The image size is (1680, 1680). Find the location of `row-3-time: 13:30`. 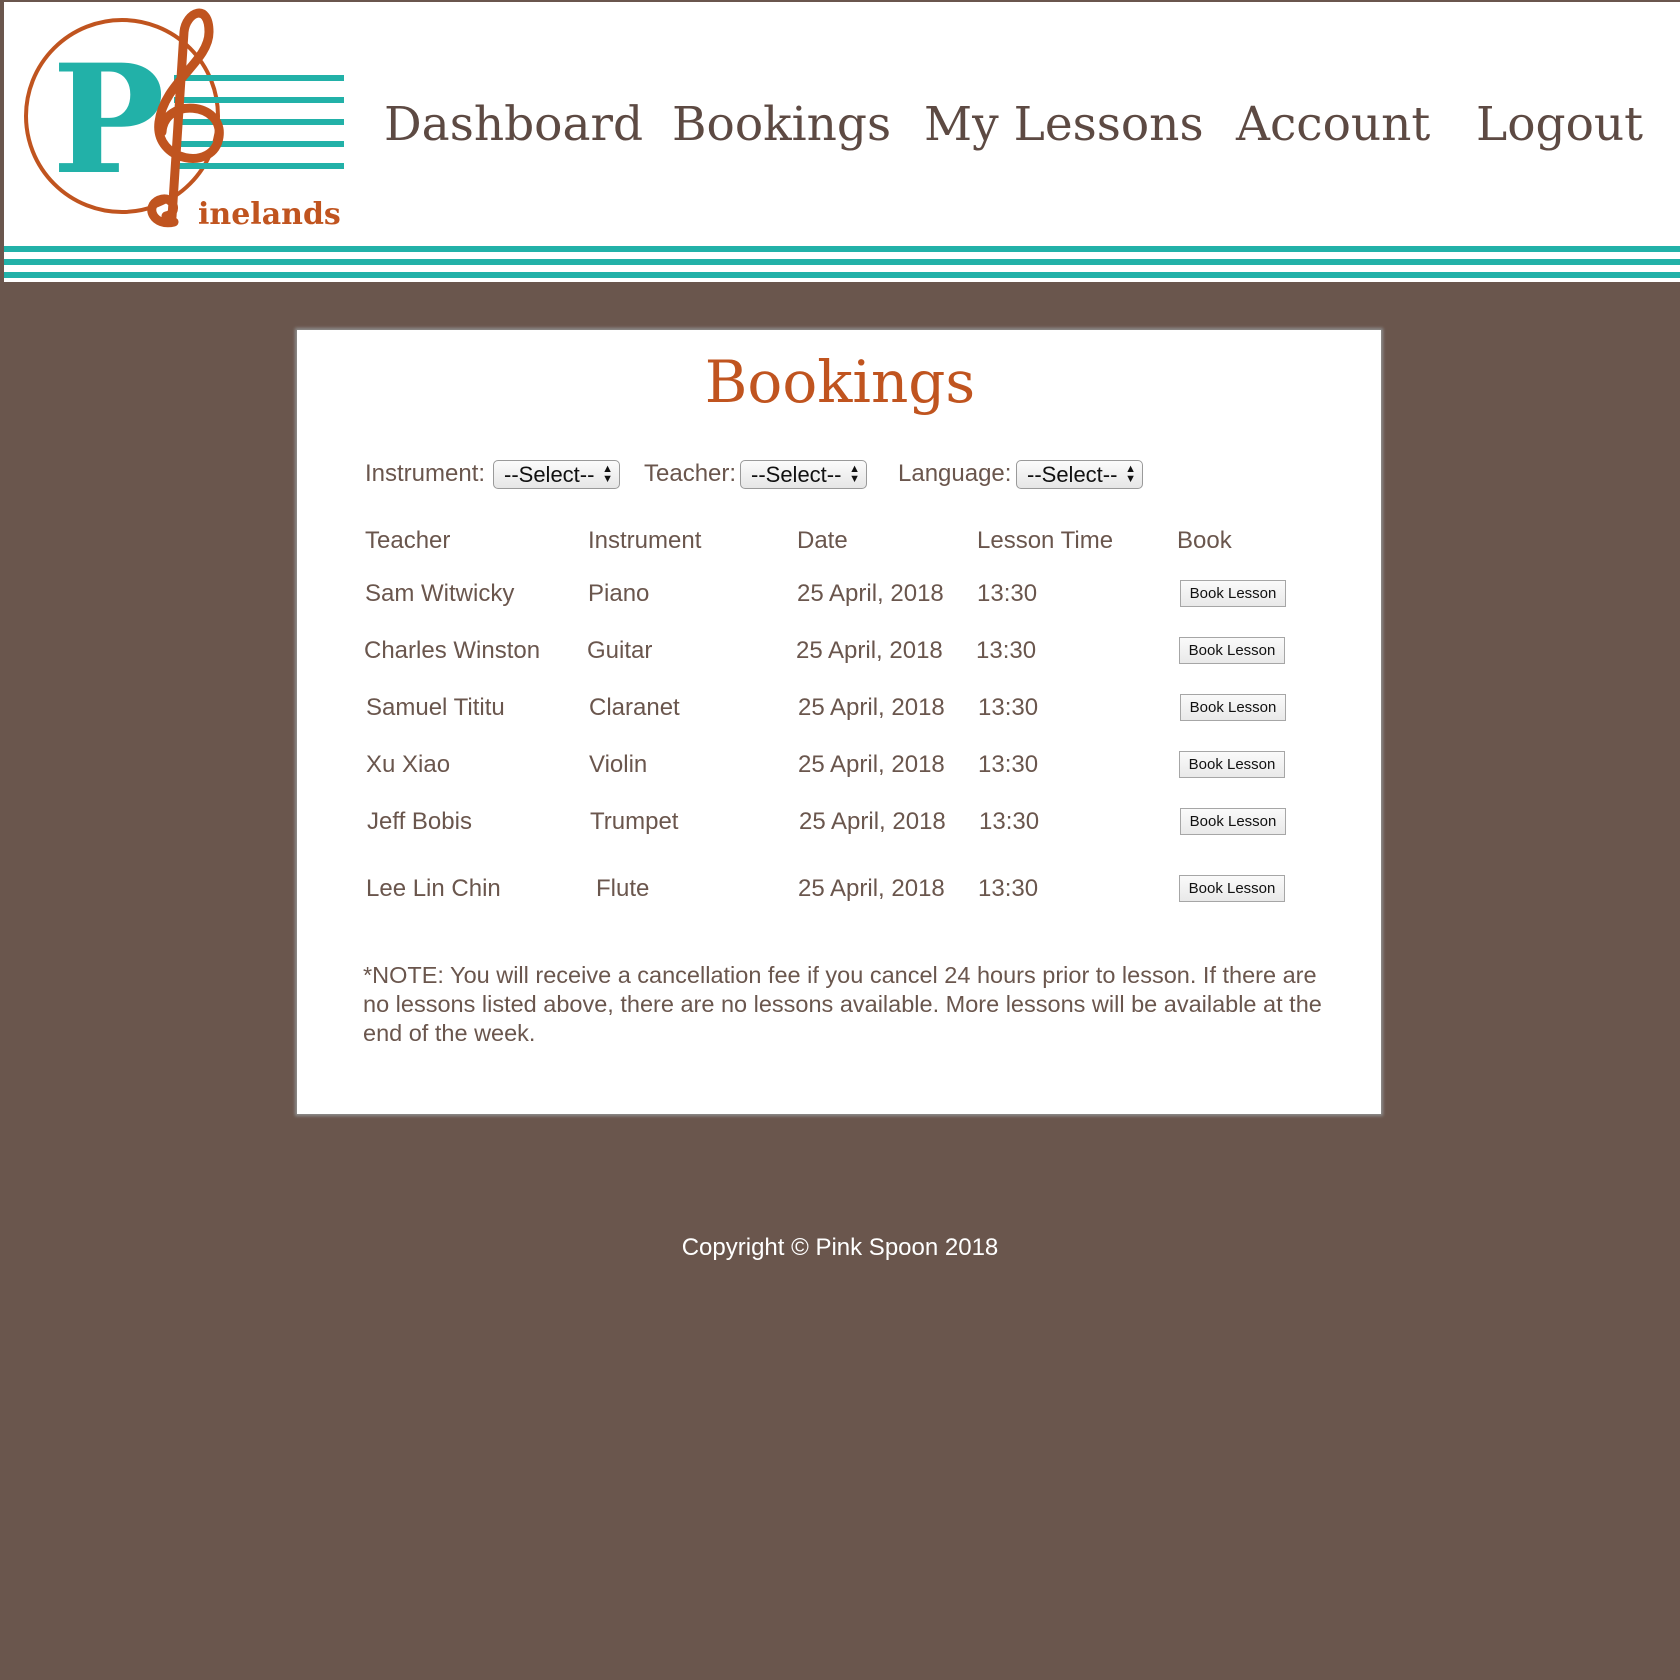

row-3-time: 13:30 is located at coordinates (1008, 707).